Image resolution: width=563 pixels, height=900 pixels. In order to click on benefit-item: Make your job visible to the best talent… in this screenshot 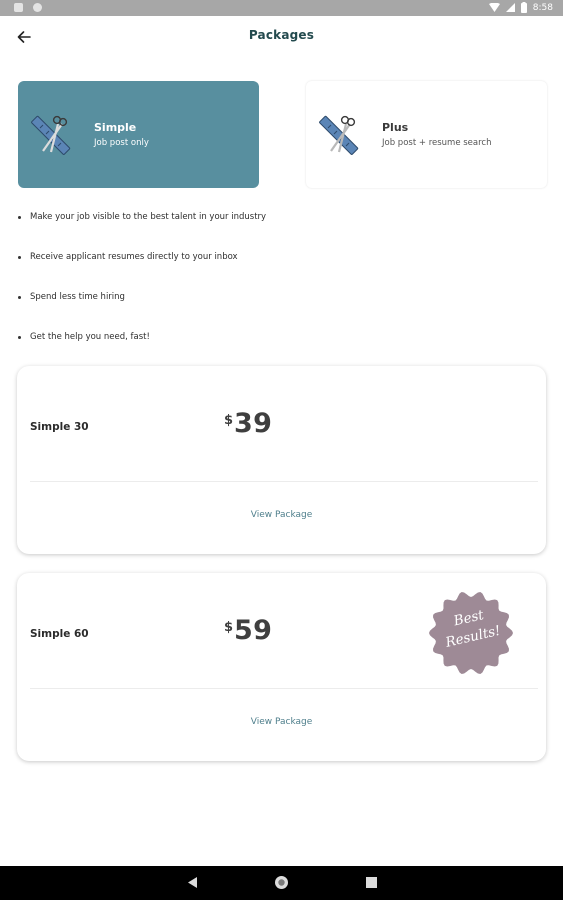, I will do `click(278, 227)`.